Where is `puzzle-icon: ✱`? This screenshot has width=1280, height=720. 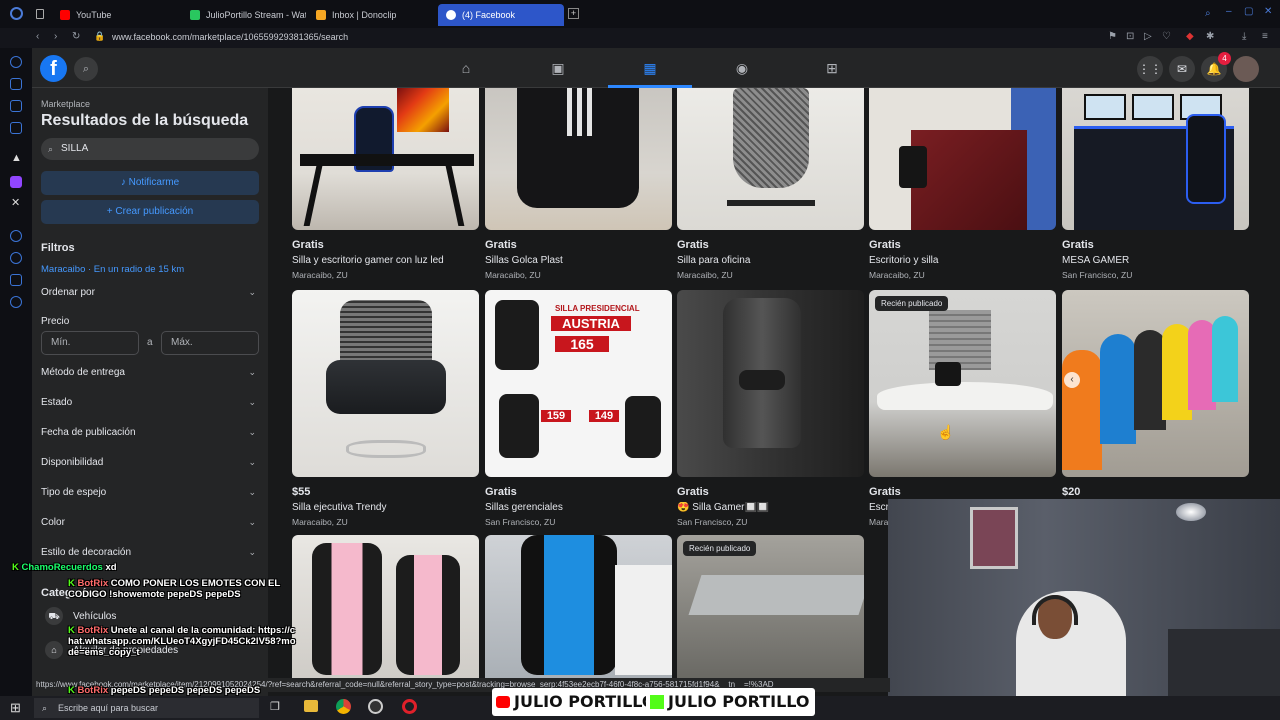
puzzle-icon: ✱ is located at coordinates (1210, 36).